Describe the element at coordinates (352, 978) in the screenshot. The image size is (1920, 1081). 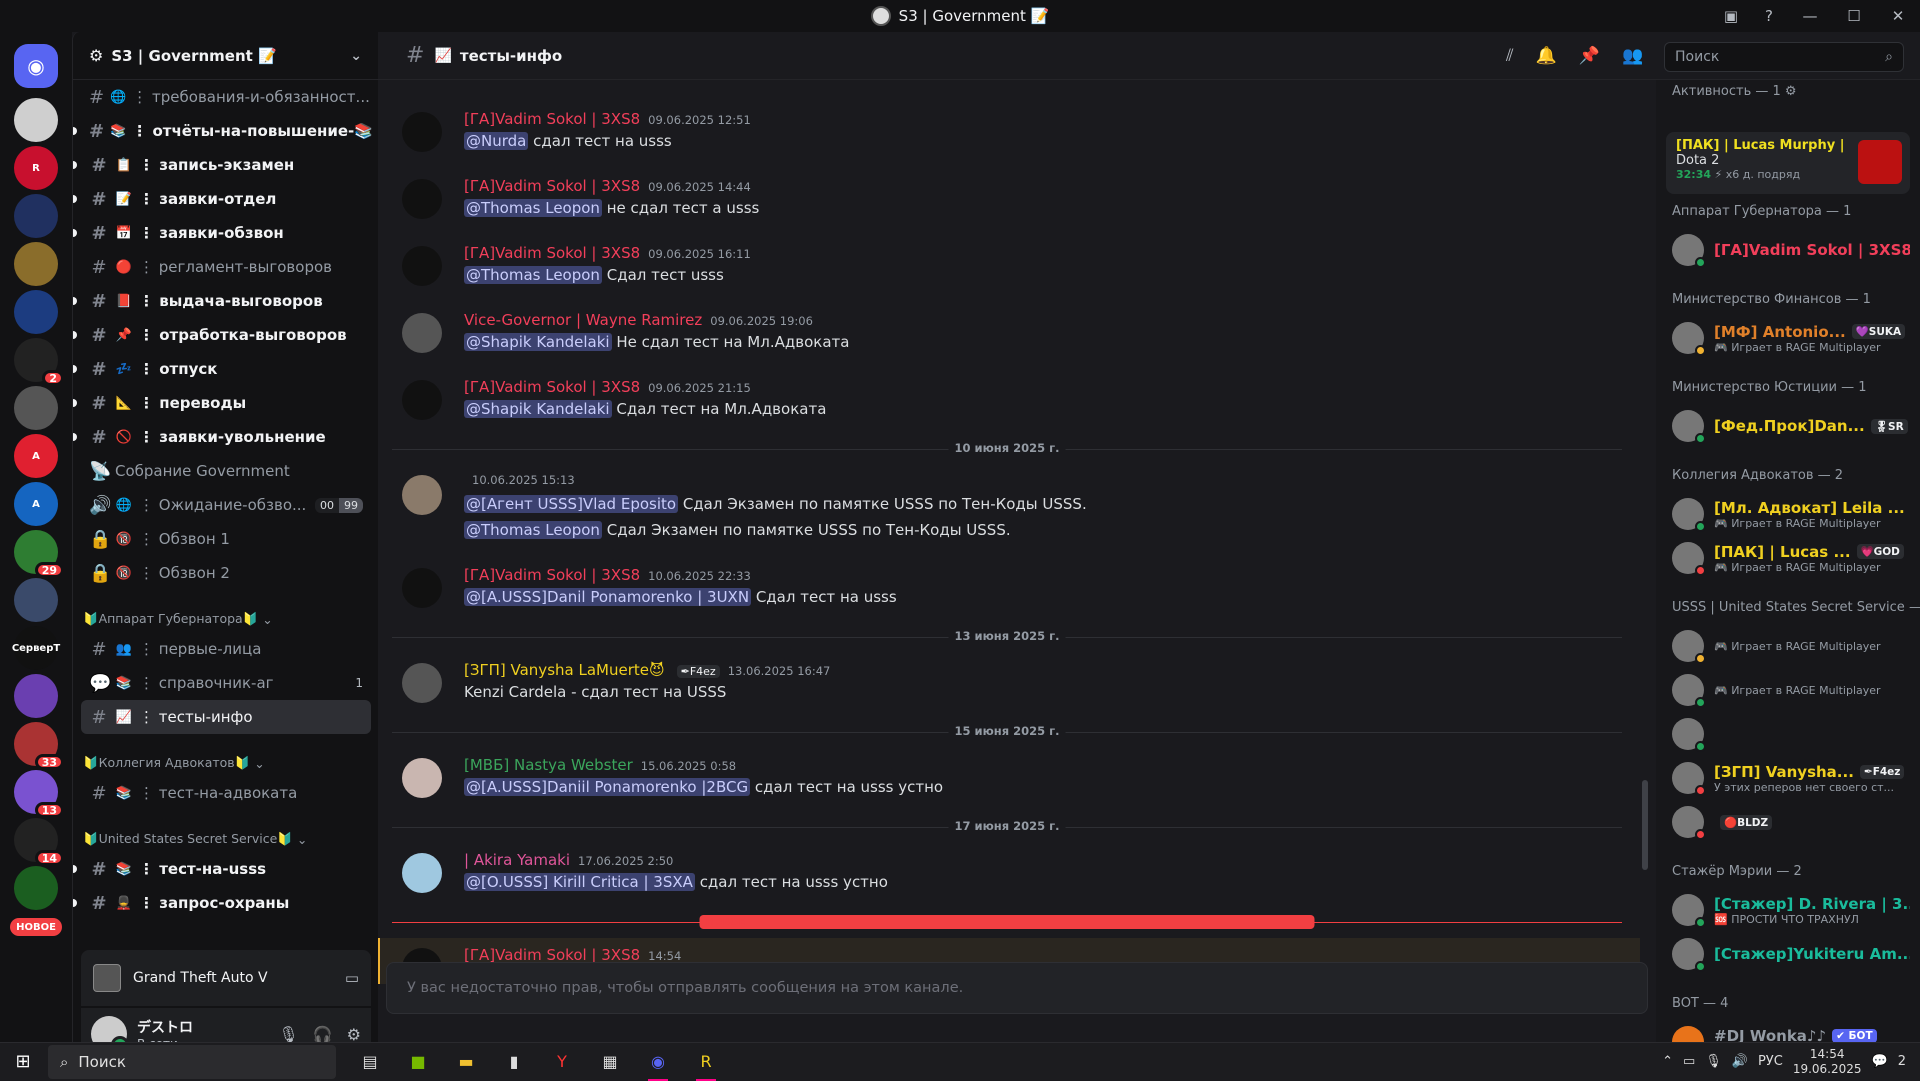
I see `activity-icon: ▭` at that location.